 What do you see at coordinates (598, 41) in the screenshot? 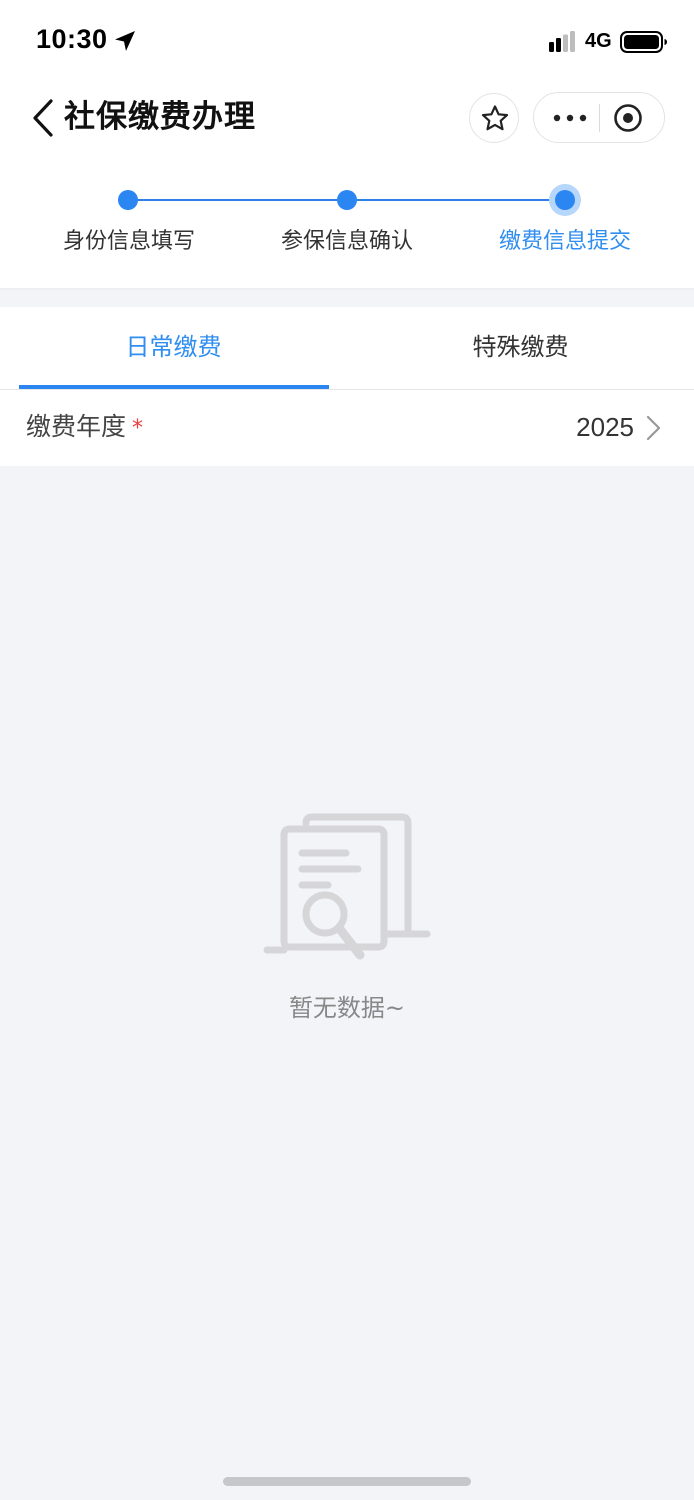
I see `network-type: 4G` at bounding box center [598, 41].